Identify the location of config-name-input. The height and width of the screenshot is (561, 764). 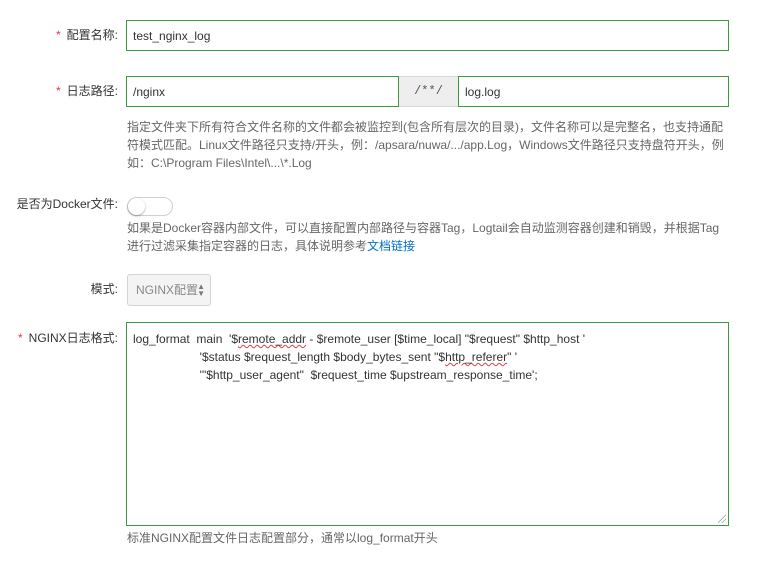
(427, 35).